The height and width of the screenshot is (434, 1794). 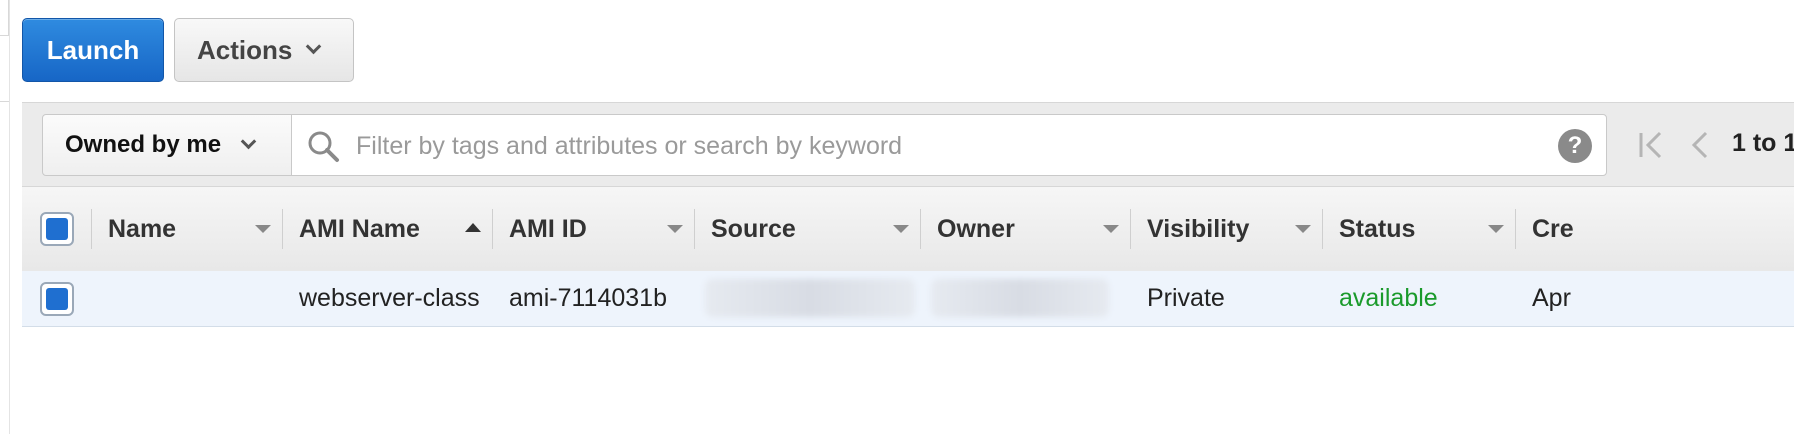 What do you see at coordinates (323, 146) in the screenshot?
I see `search-icon` at bounding box center [323, 146].